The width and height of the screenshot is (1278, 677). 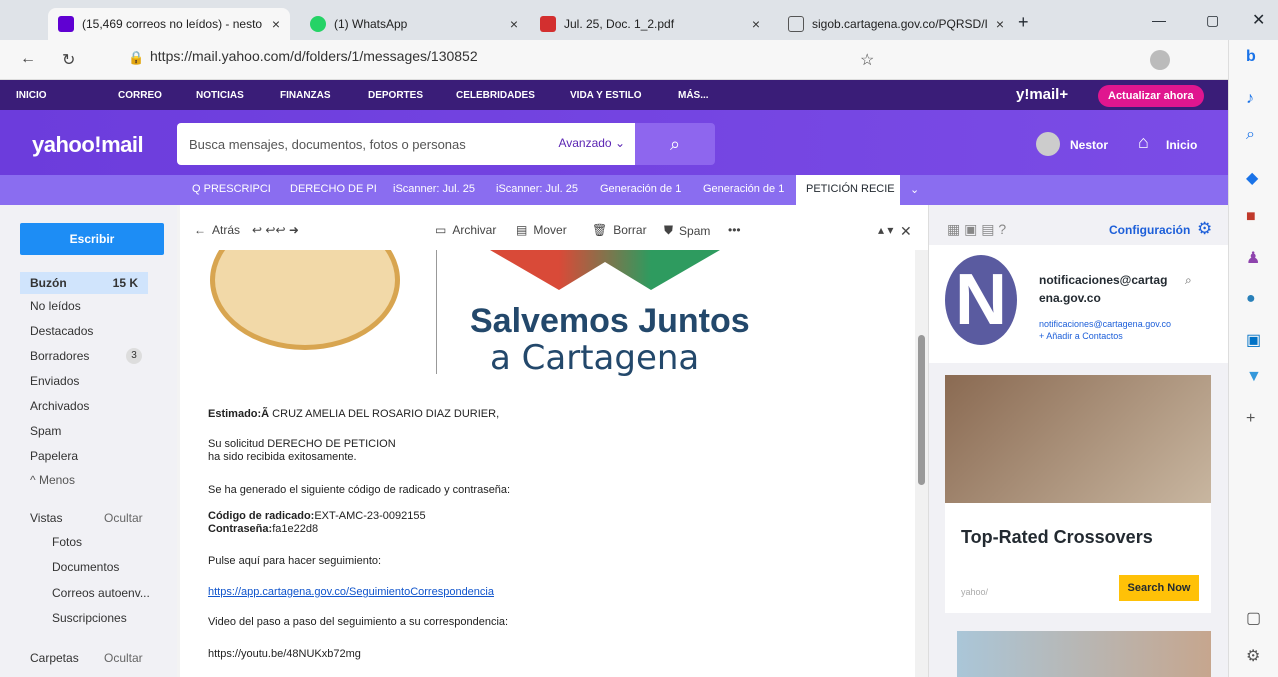 What do you see at coordinates (1089, 145) in the screenshot?
I see `user-name: Nestor` at bounding box center [1089, 145].